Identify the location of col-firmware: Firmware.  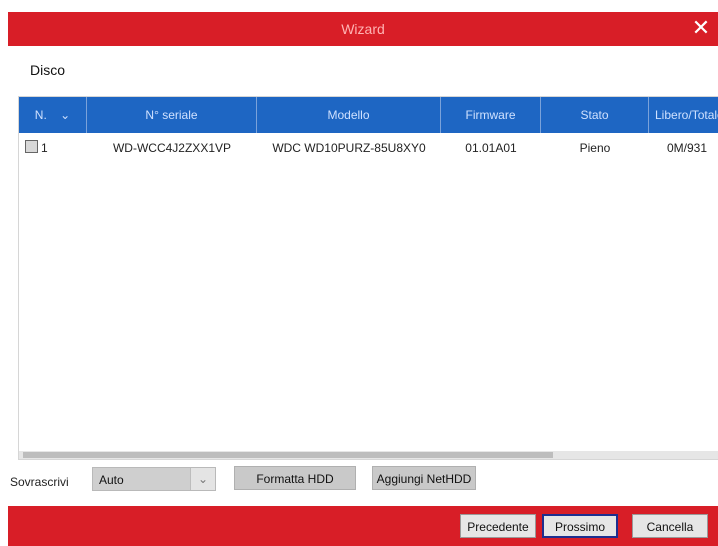
(491, 115).